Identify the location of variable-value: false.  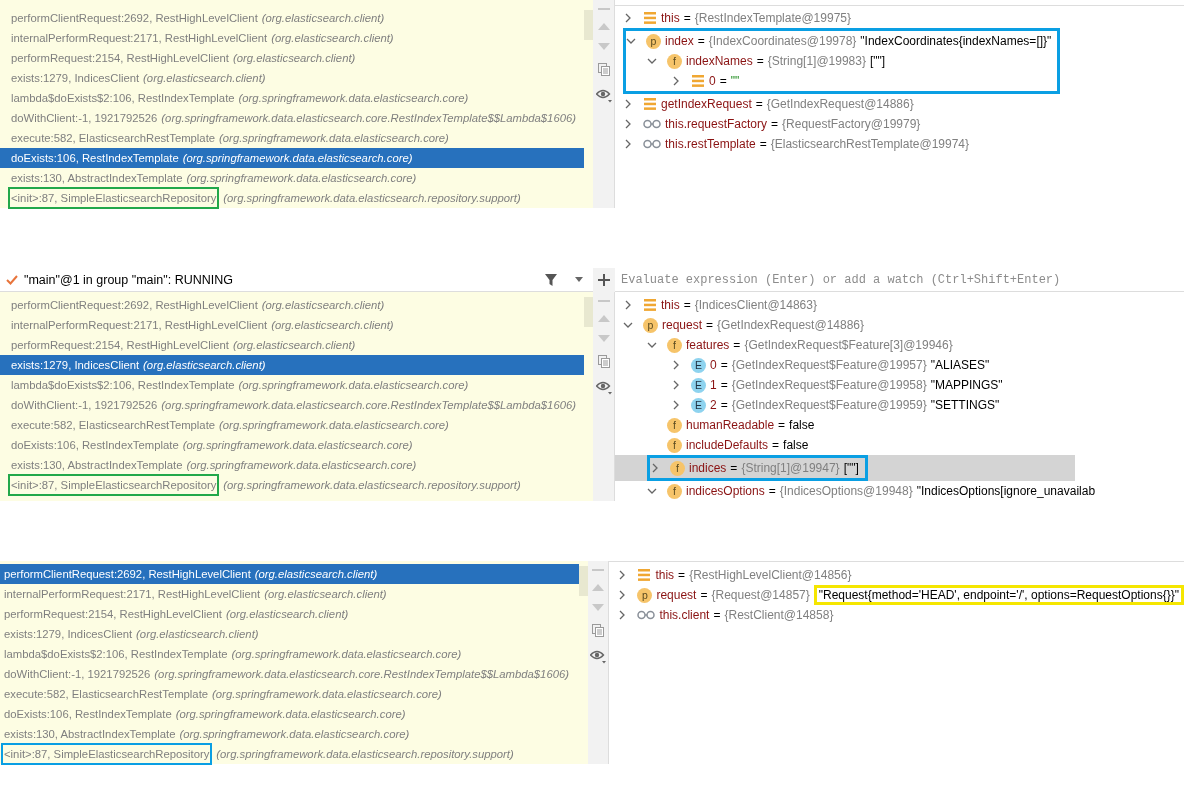
(802, 425).